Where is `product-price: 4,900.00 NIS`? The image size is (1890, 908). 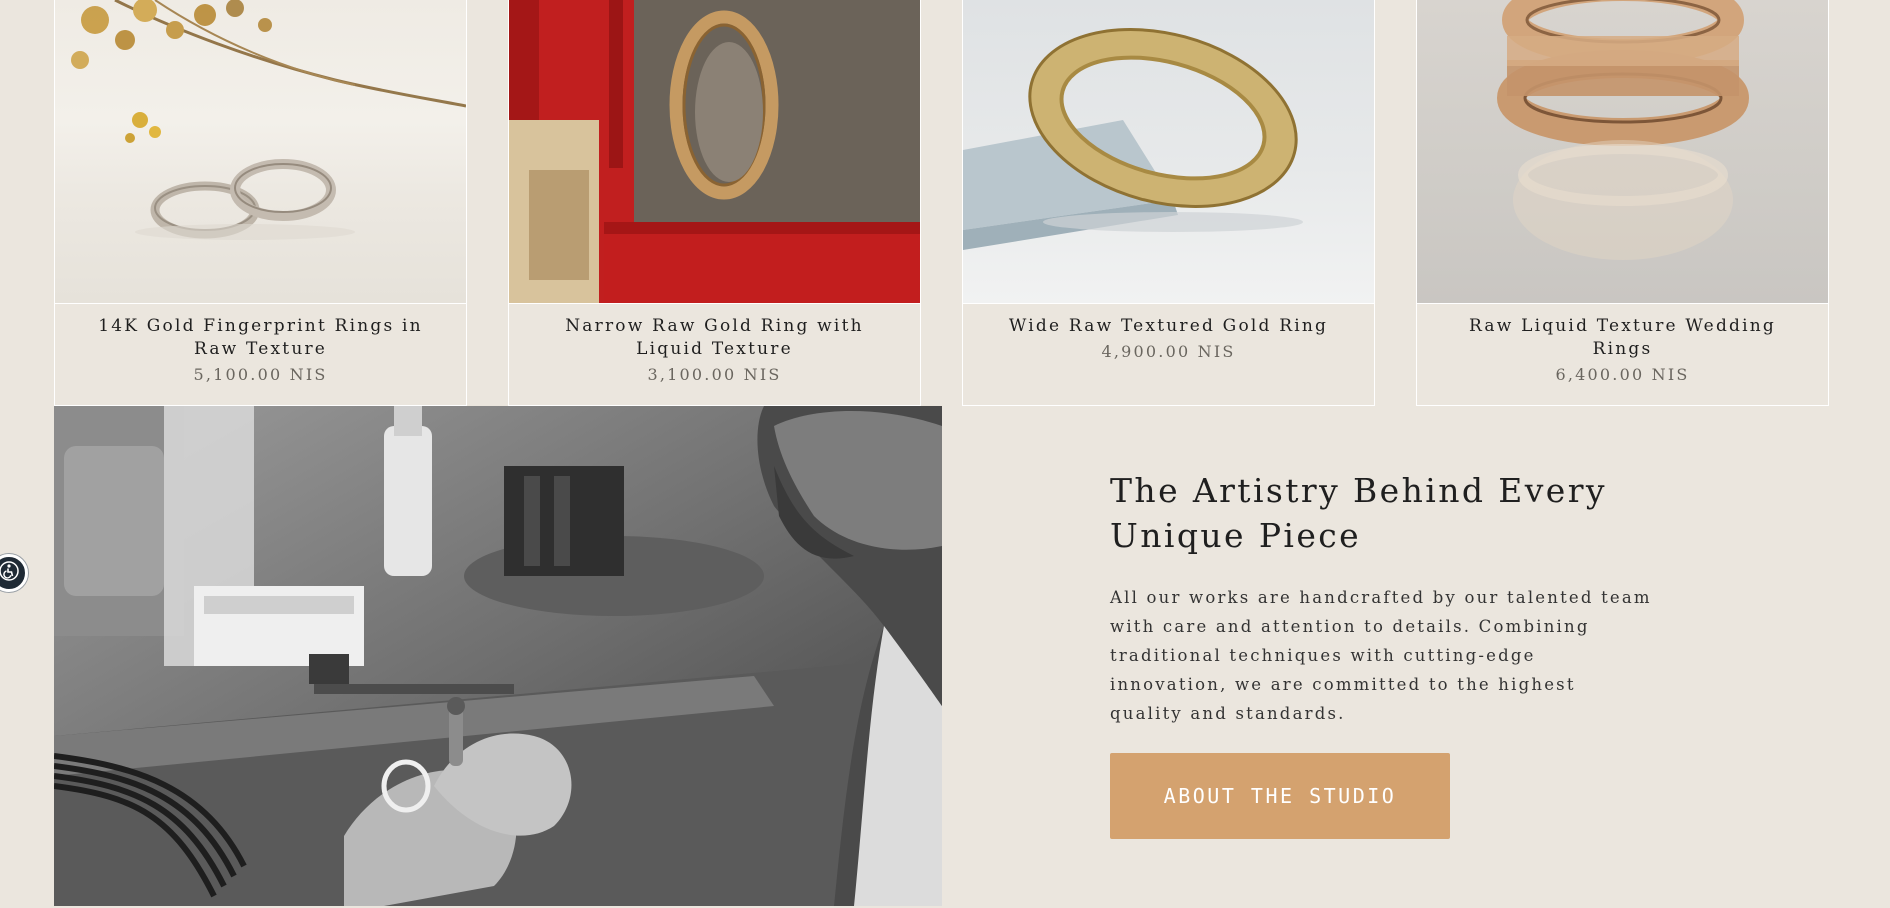 product-price: 4,900.00 NIS is located at coordinates (1168, 351).